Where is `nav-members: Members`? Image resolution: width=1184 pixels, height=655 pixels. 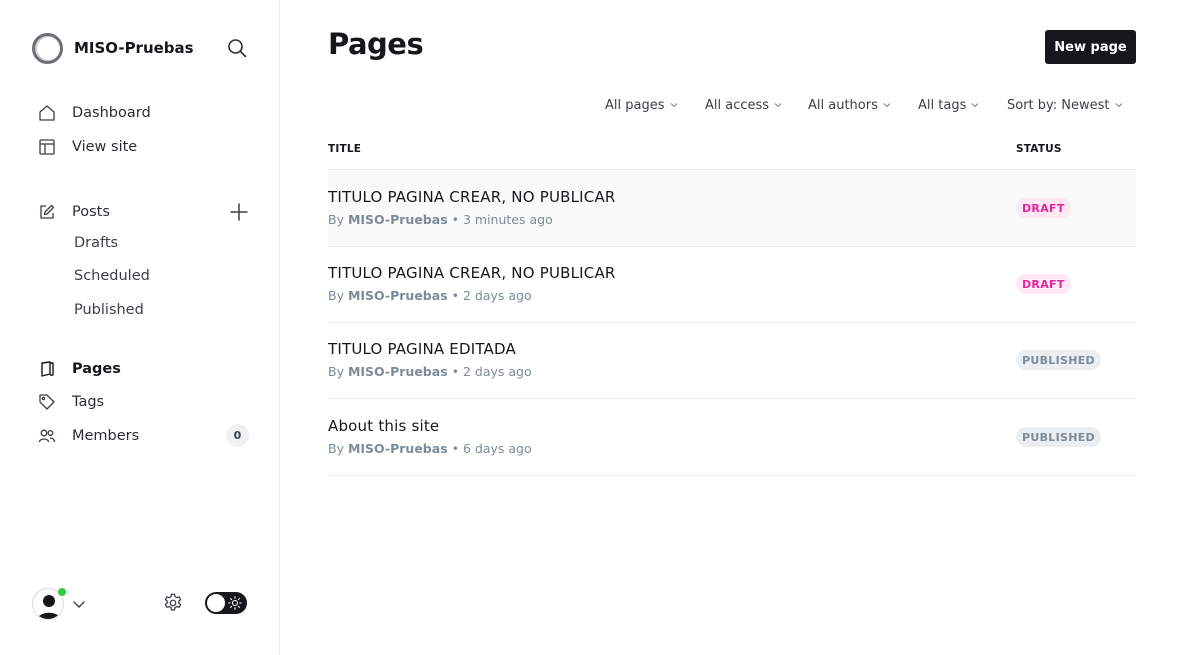 nav-members: Members is located at coordinates (88, 436).